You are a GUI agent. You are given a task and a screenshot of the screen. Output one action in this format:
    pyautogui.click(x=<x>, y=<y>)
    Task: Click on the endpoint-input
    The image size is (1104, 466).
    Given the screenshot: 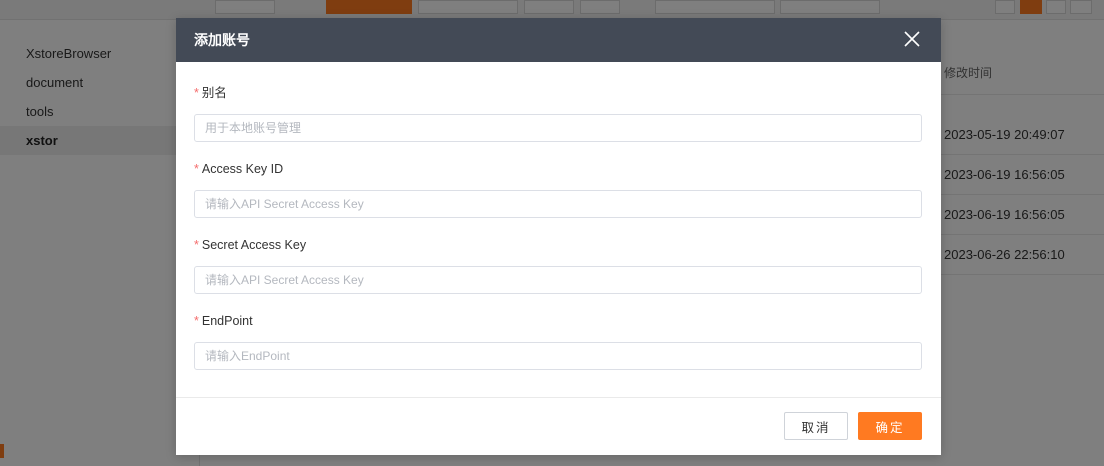 What is the action you would take?
    pyautogui.click(x=558, y=356)
    